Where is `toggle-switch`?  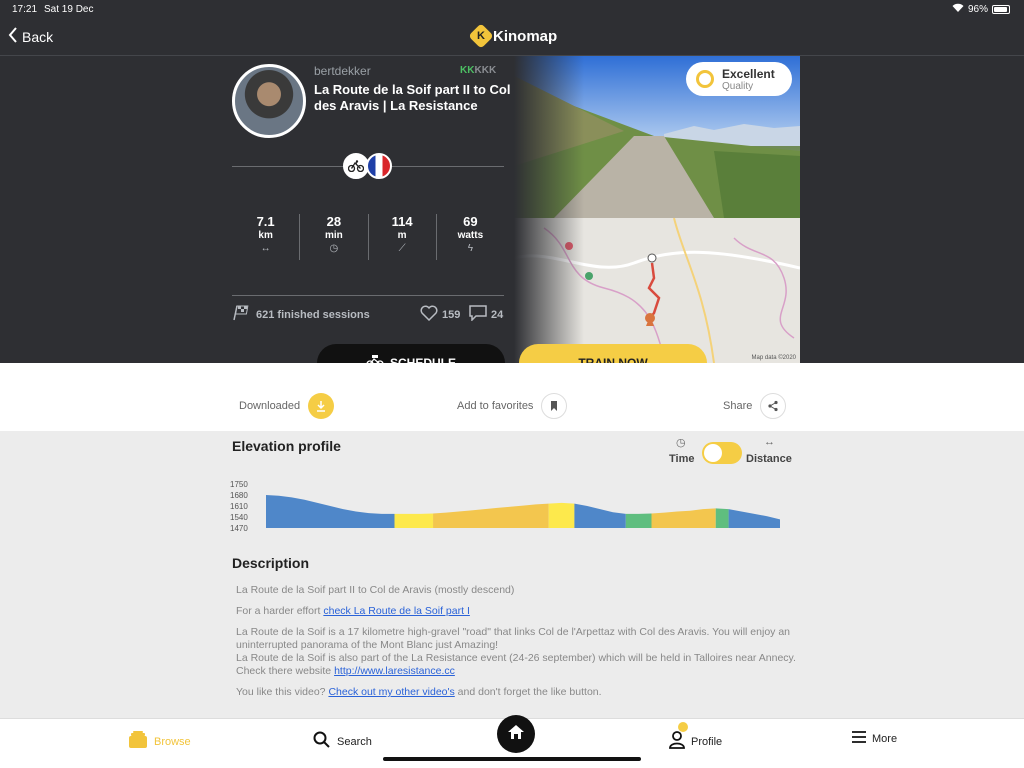
toggle-switch is located at coordinates (722, 453).